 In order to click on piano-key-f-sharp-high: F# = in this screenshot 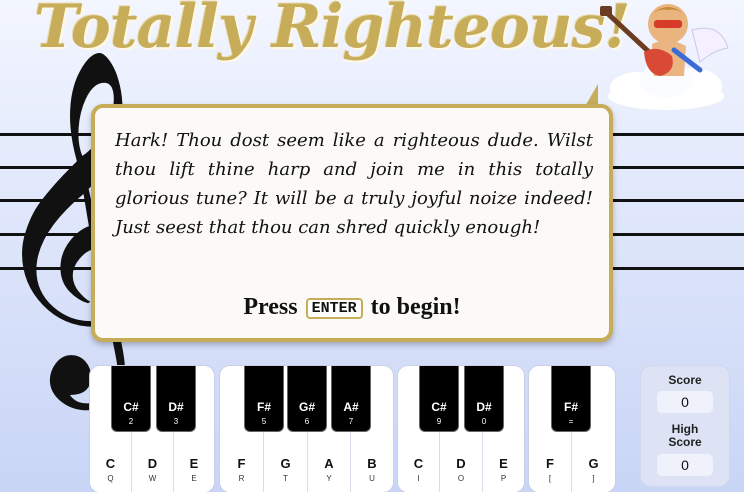, I will do `click(571, 399)`.